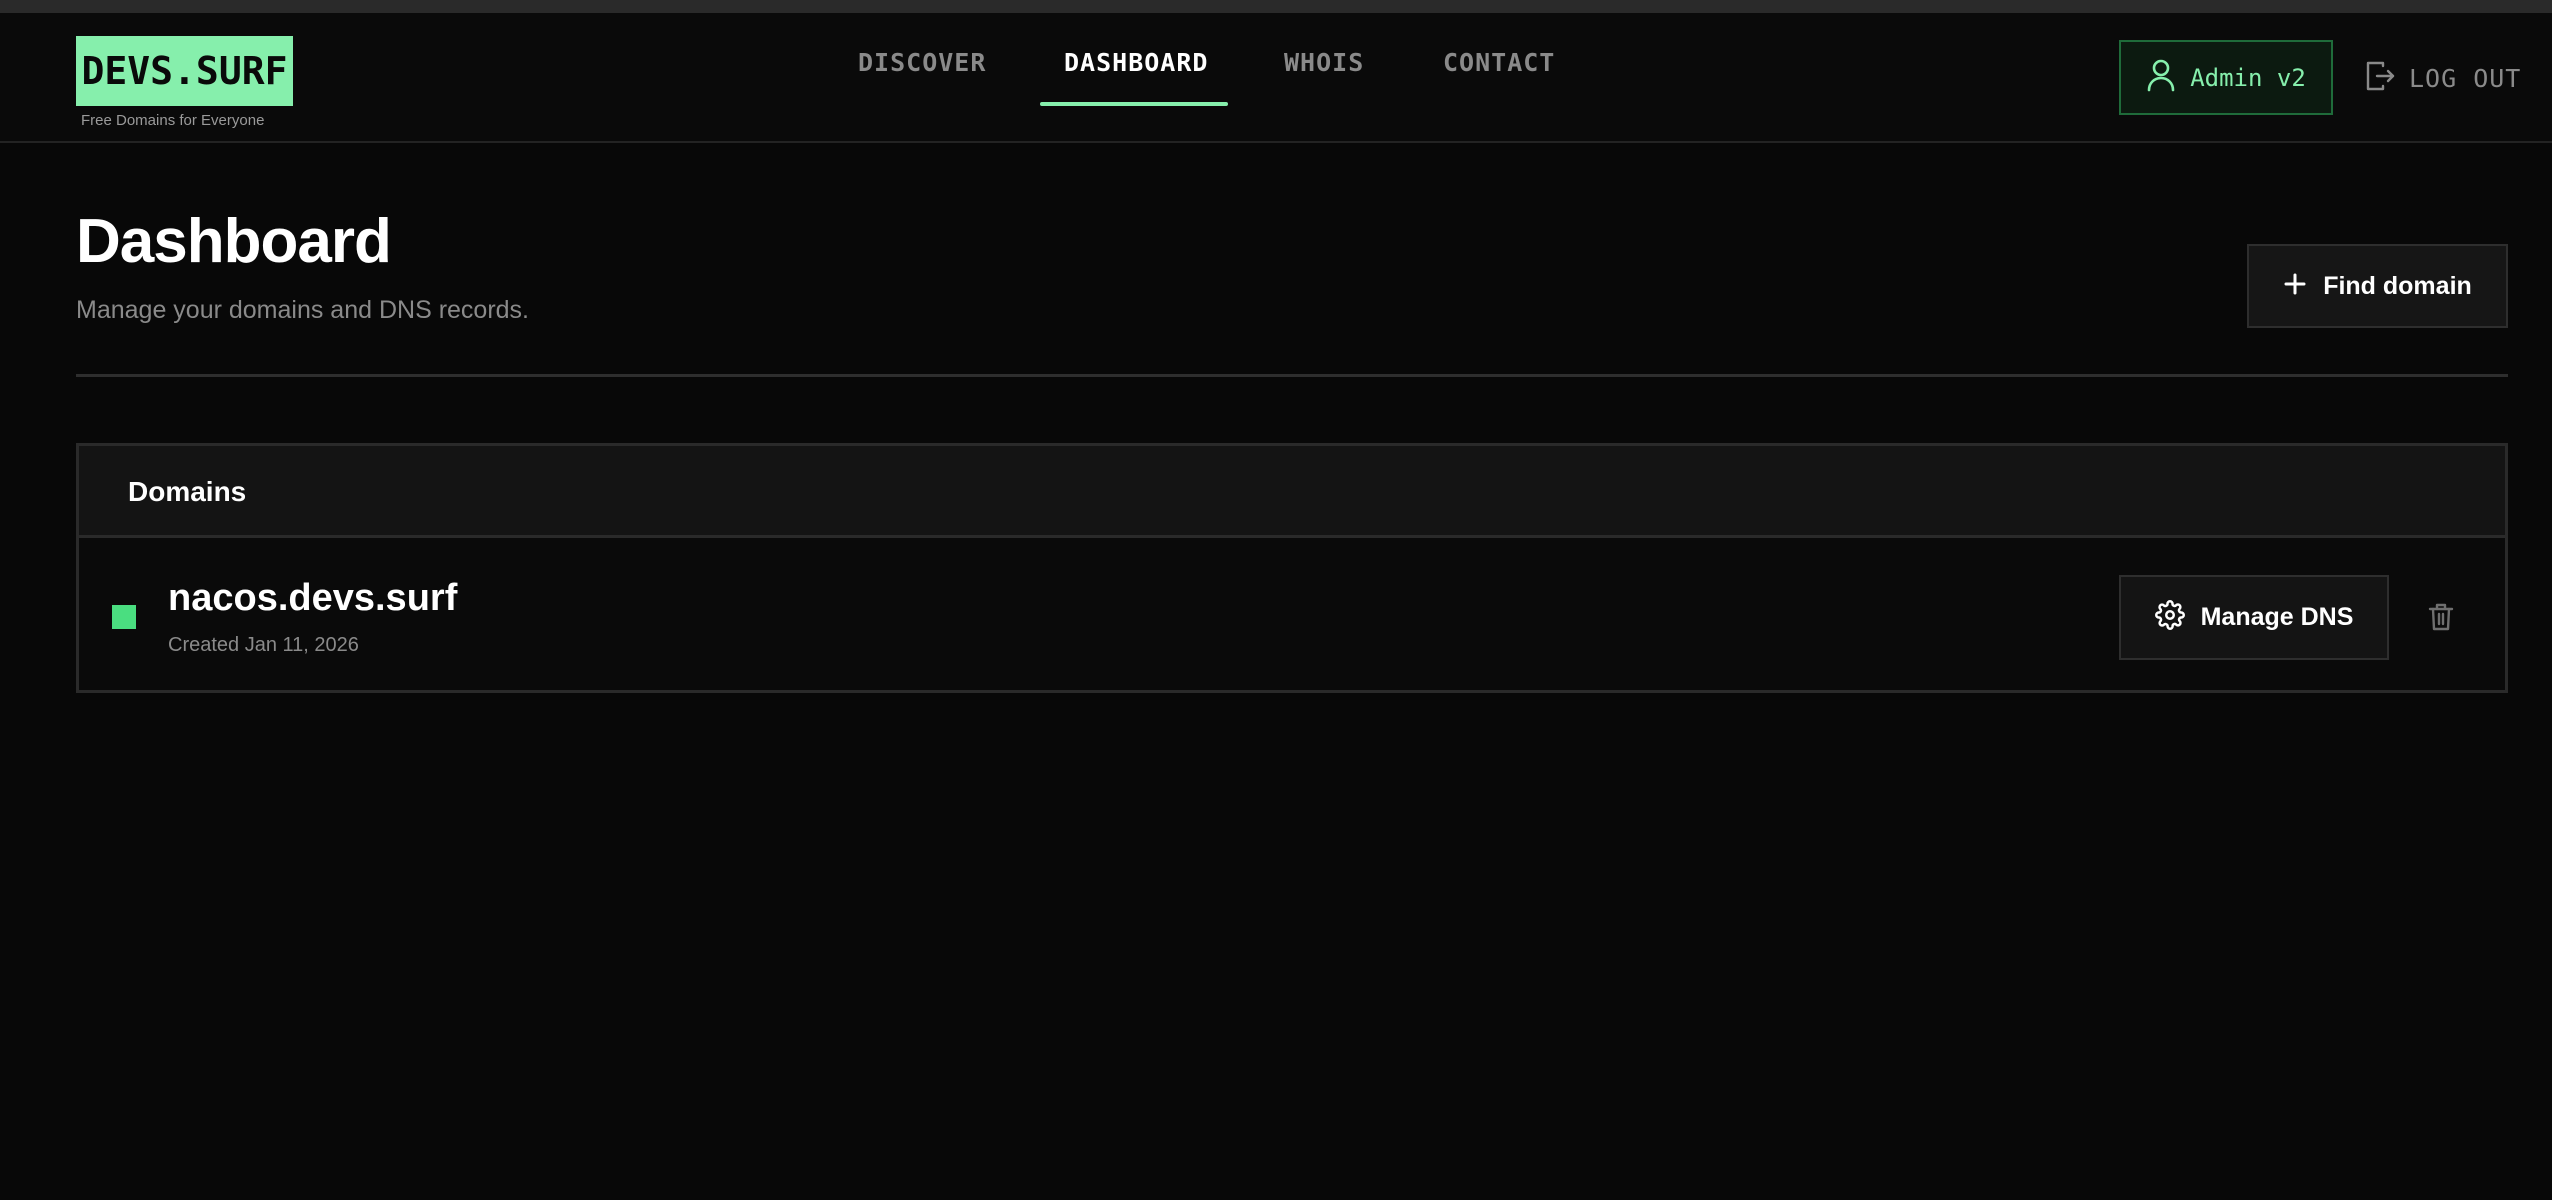  I want to click on manage-dns-label: Manage DNS, so click(2277, 617).